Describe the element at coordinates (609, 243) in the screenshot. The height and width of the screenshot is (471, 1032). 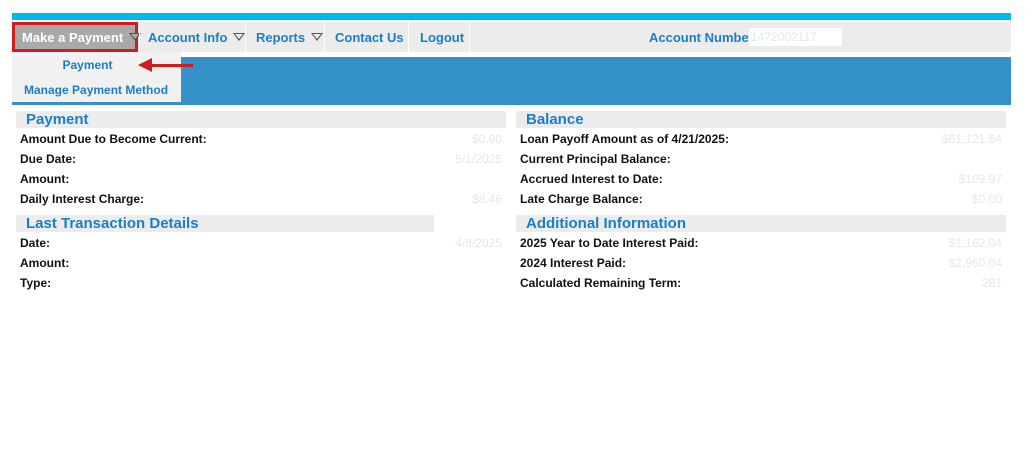
I see `ytd-interest-label: 2025 Year to Date Interest Paid:` at that location.